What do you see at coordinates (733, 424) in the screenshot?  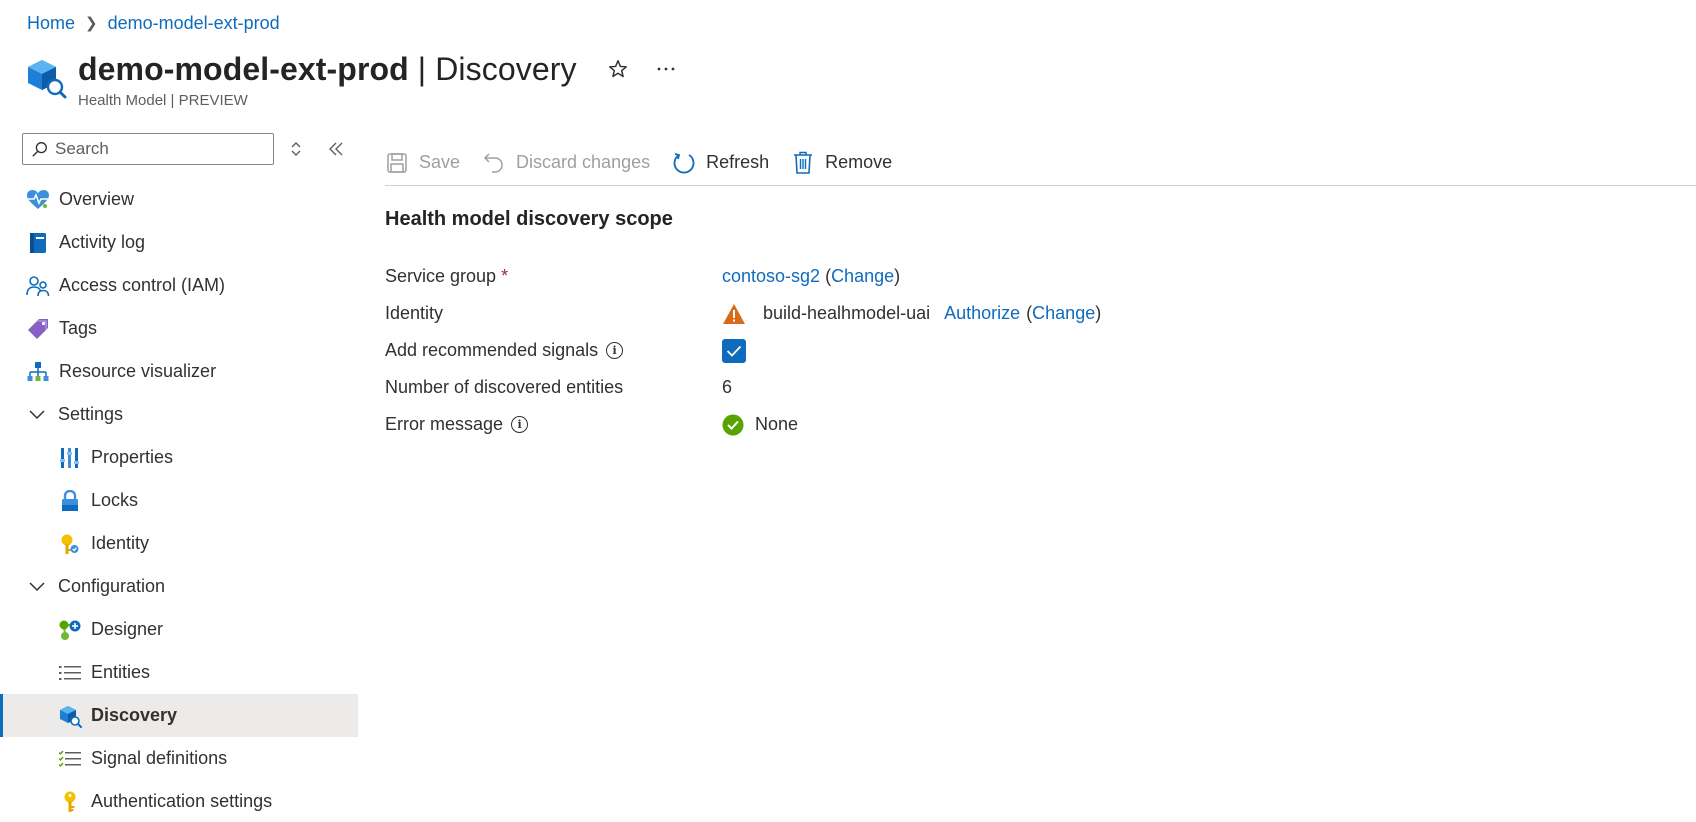 I see `success-check-icon` at bounding box center [733, 424].